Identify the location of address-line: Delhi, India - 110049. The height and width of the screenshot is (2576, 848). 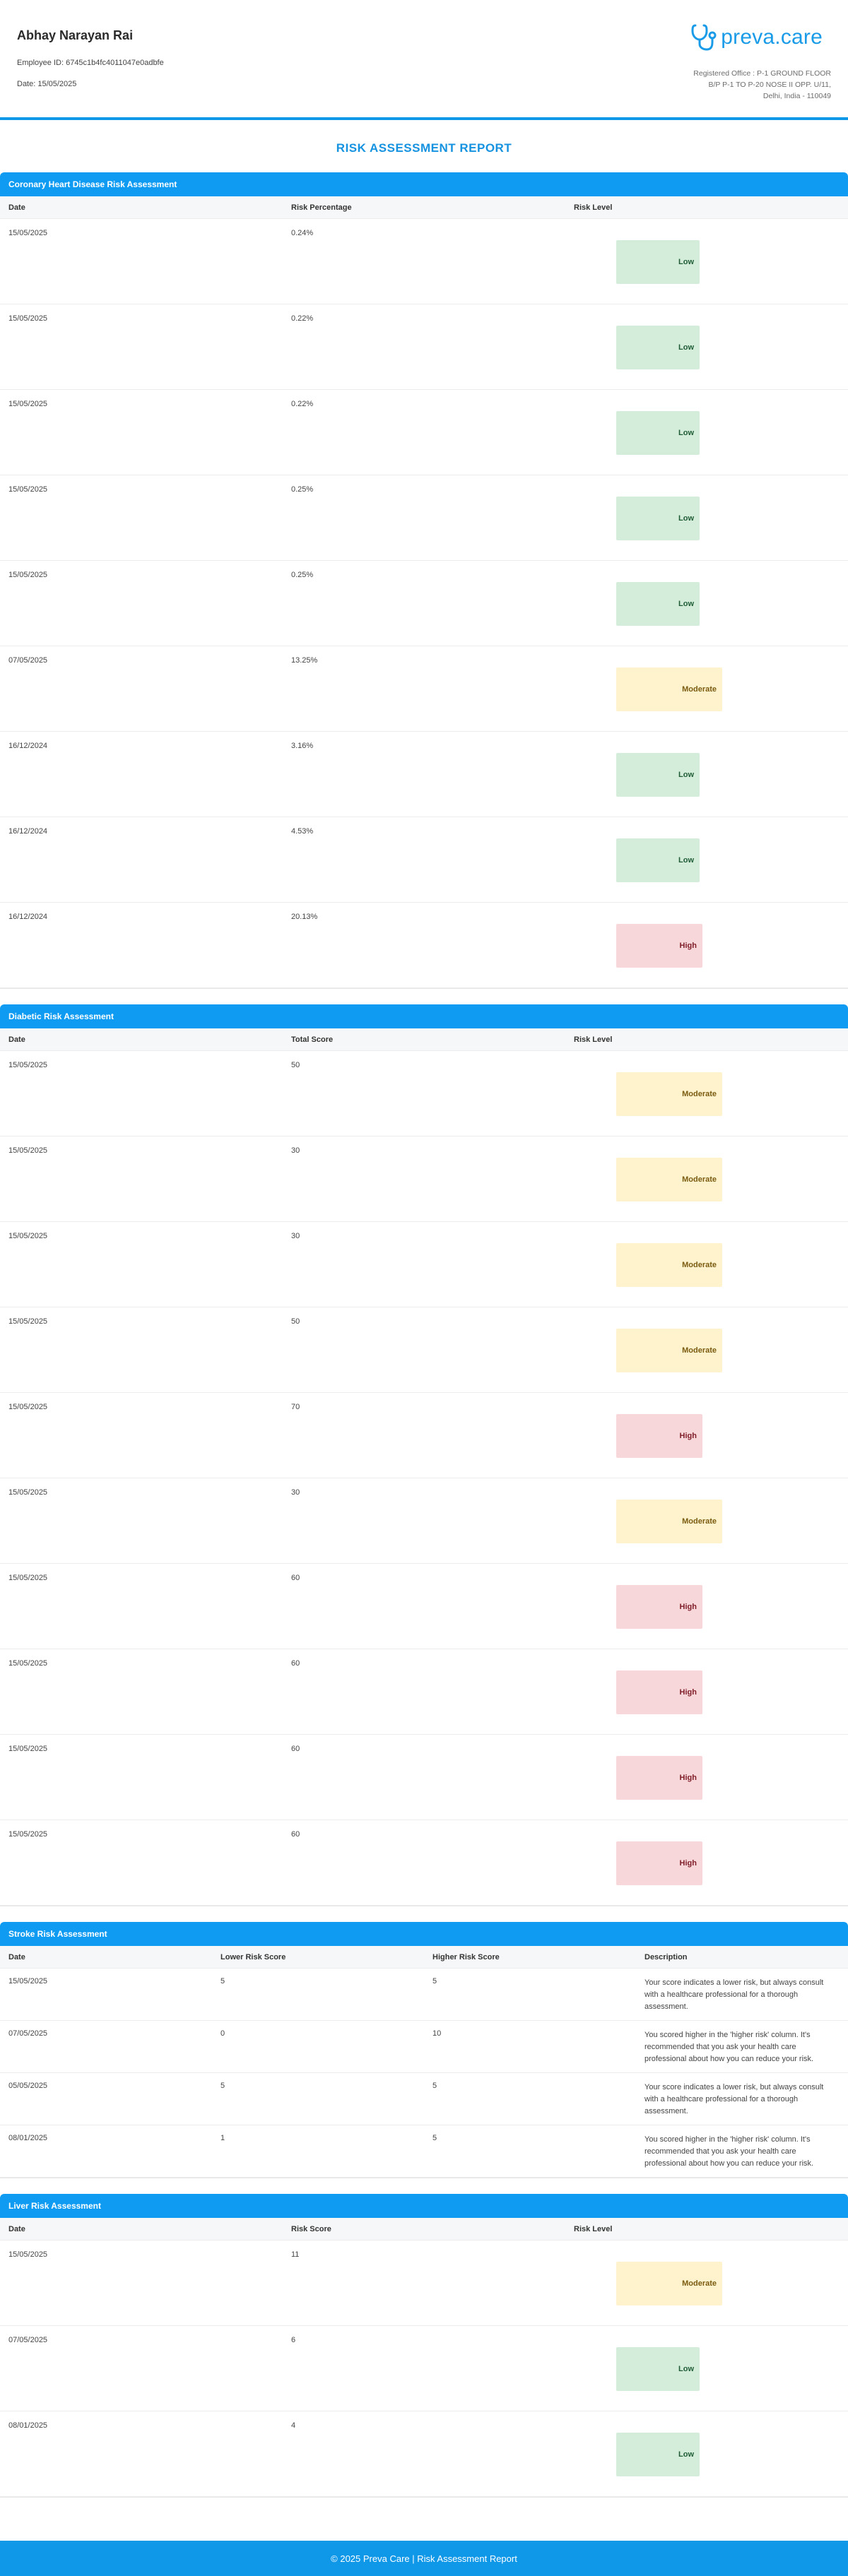
(796, 96).